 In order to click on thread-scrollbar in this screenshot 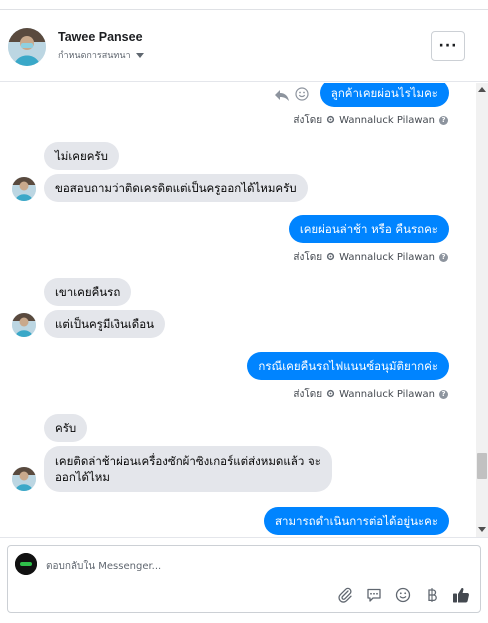, I will do `click(482, 310)`.